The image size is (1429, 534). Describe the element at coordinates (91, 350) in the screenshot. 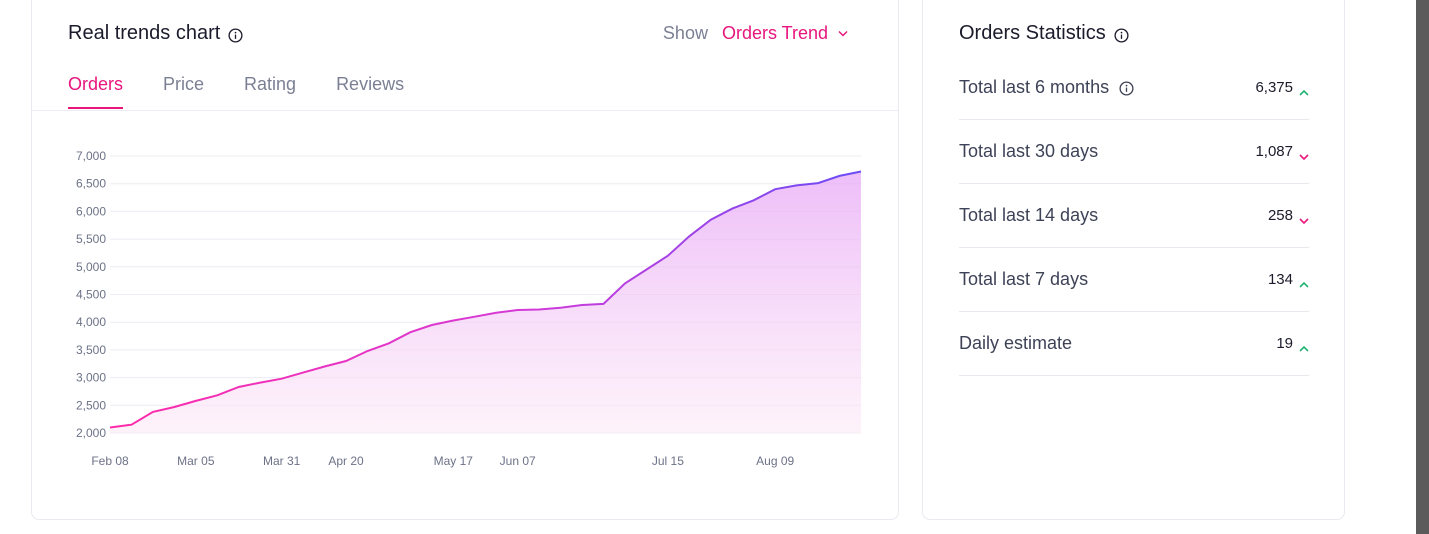

I see `y-tick-label: 3,500` at that location.